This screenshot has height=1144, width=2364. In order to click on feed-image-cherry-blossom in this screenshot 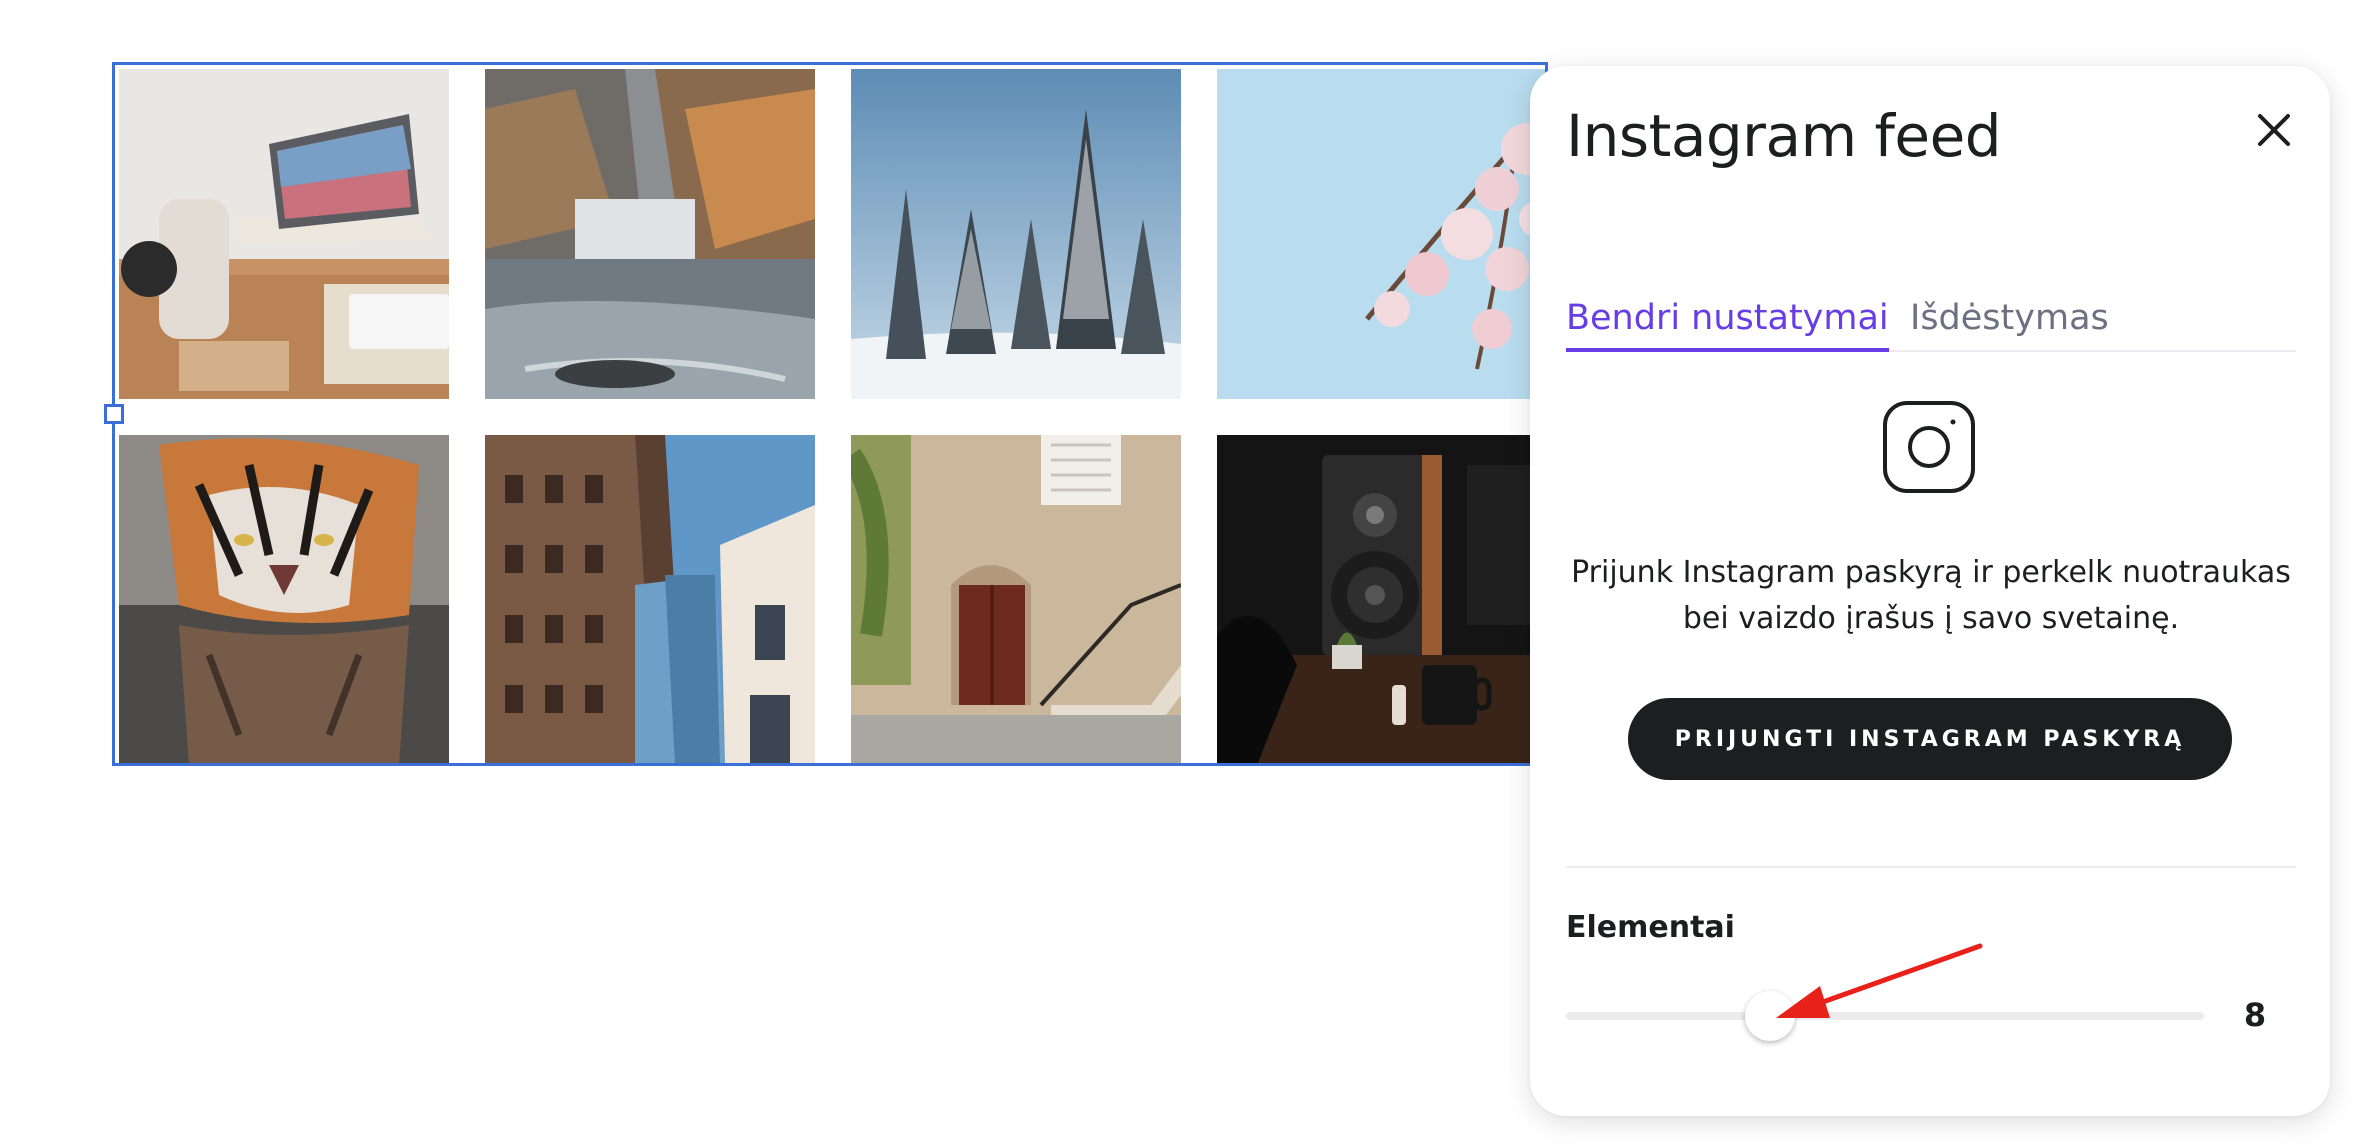, I will do `click(1381, 234)`.